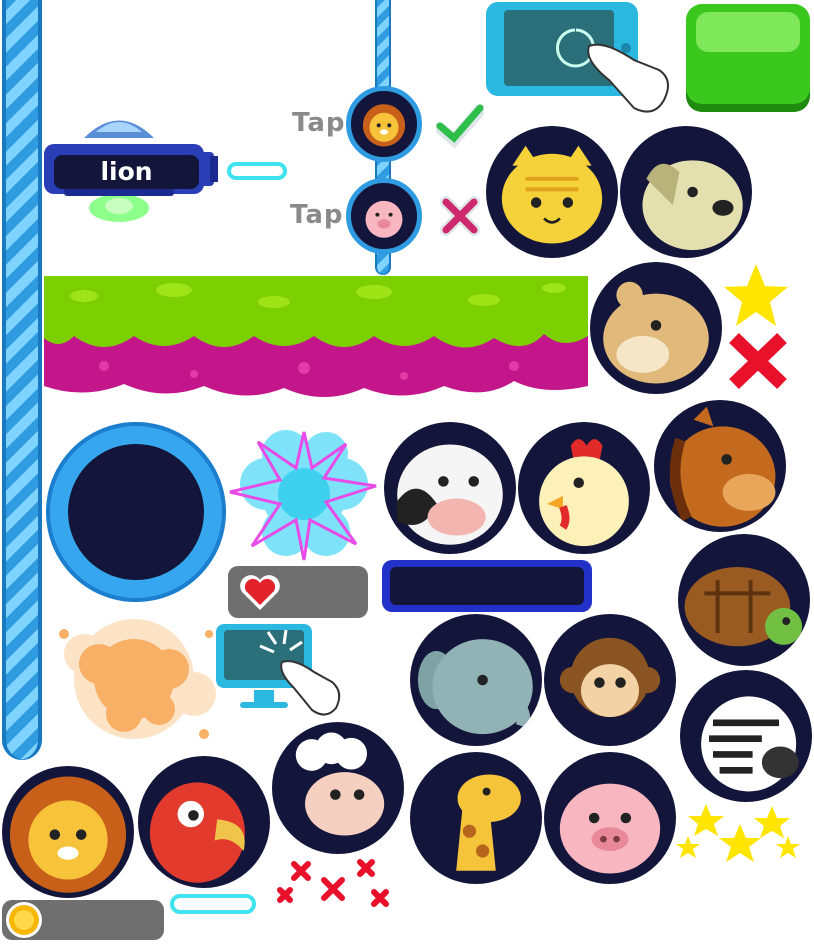 The image size is (814, 944). I want to click on cyan-pill-bottom, so click(213, 904).